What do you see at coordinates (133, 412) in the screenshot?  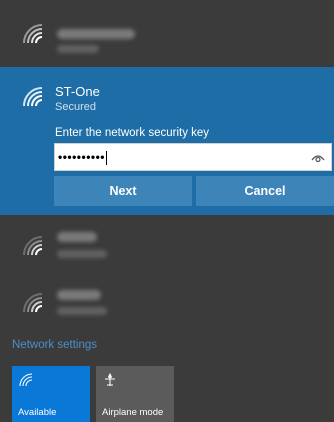 I see `quick-action-label: Airplane mode` at bounding box center [133, 412].